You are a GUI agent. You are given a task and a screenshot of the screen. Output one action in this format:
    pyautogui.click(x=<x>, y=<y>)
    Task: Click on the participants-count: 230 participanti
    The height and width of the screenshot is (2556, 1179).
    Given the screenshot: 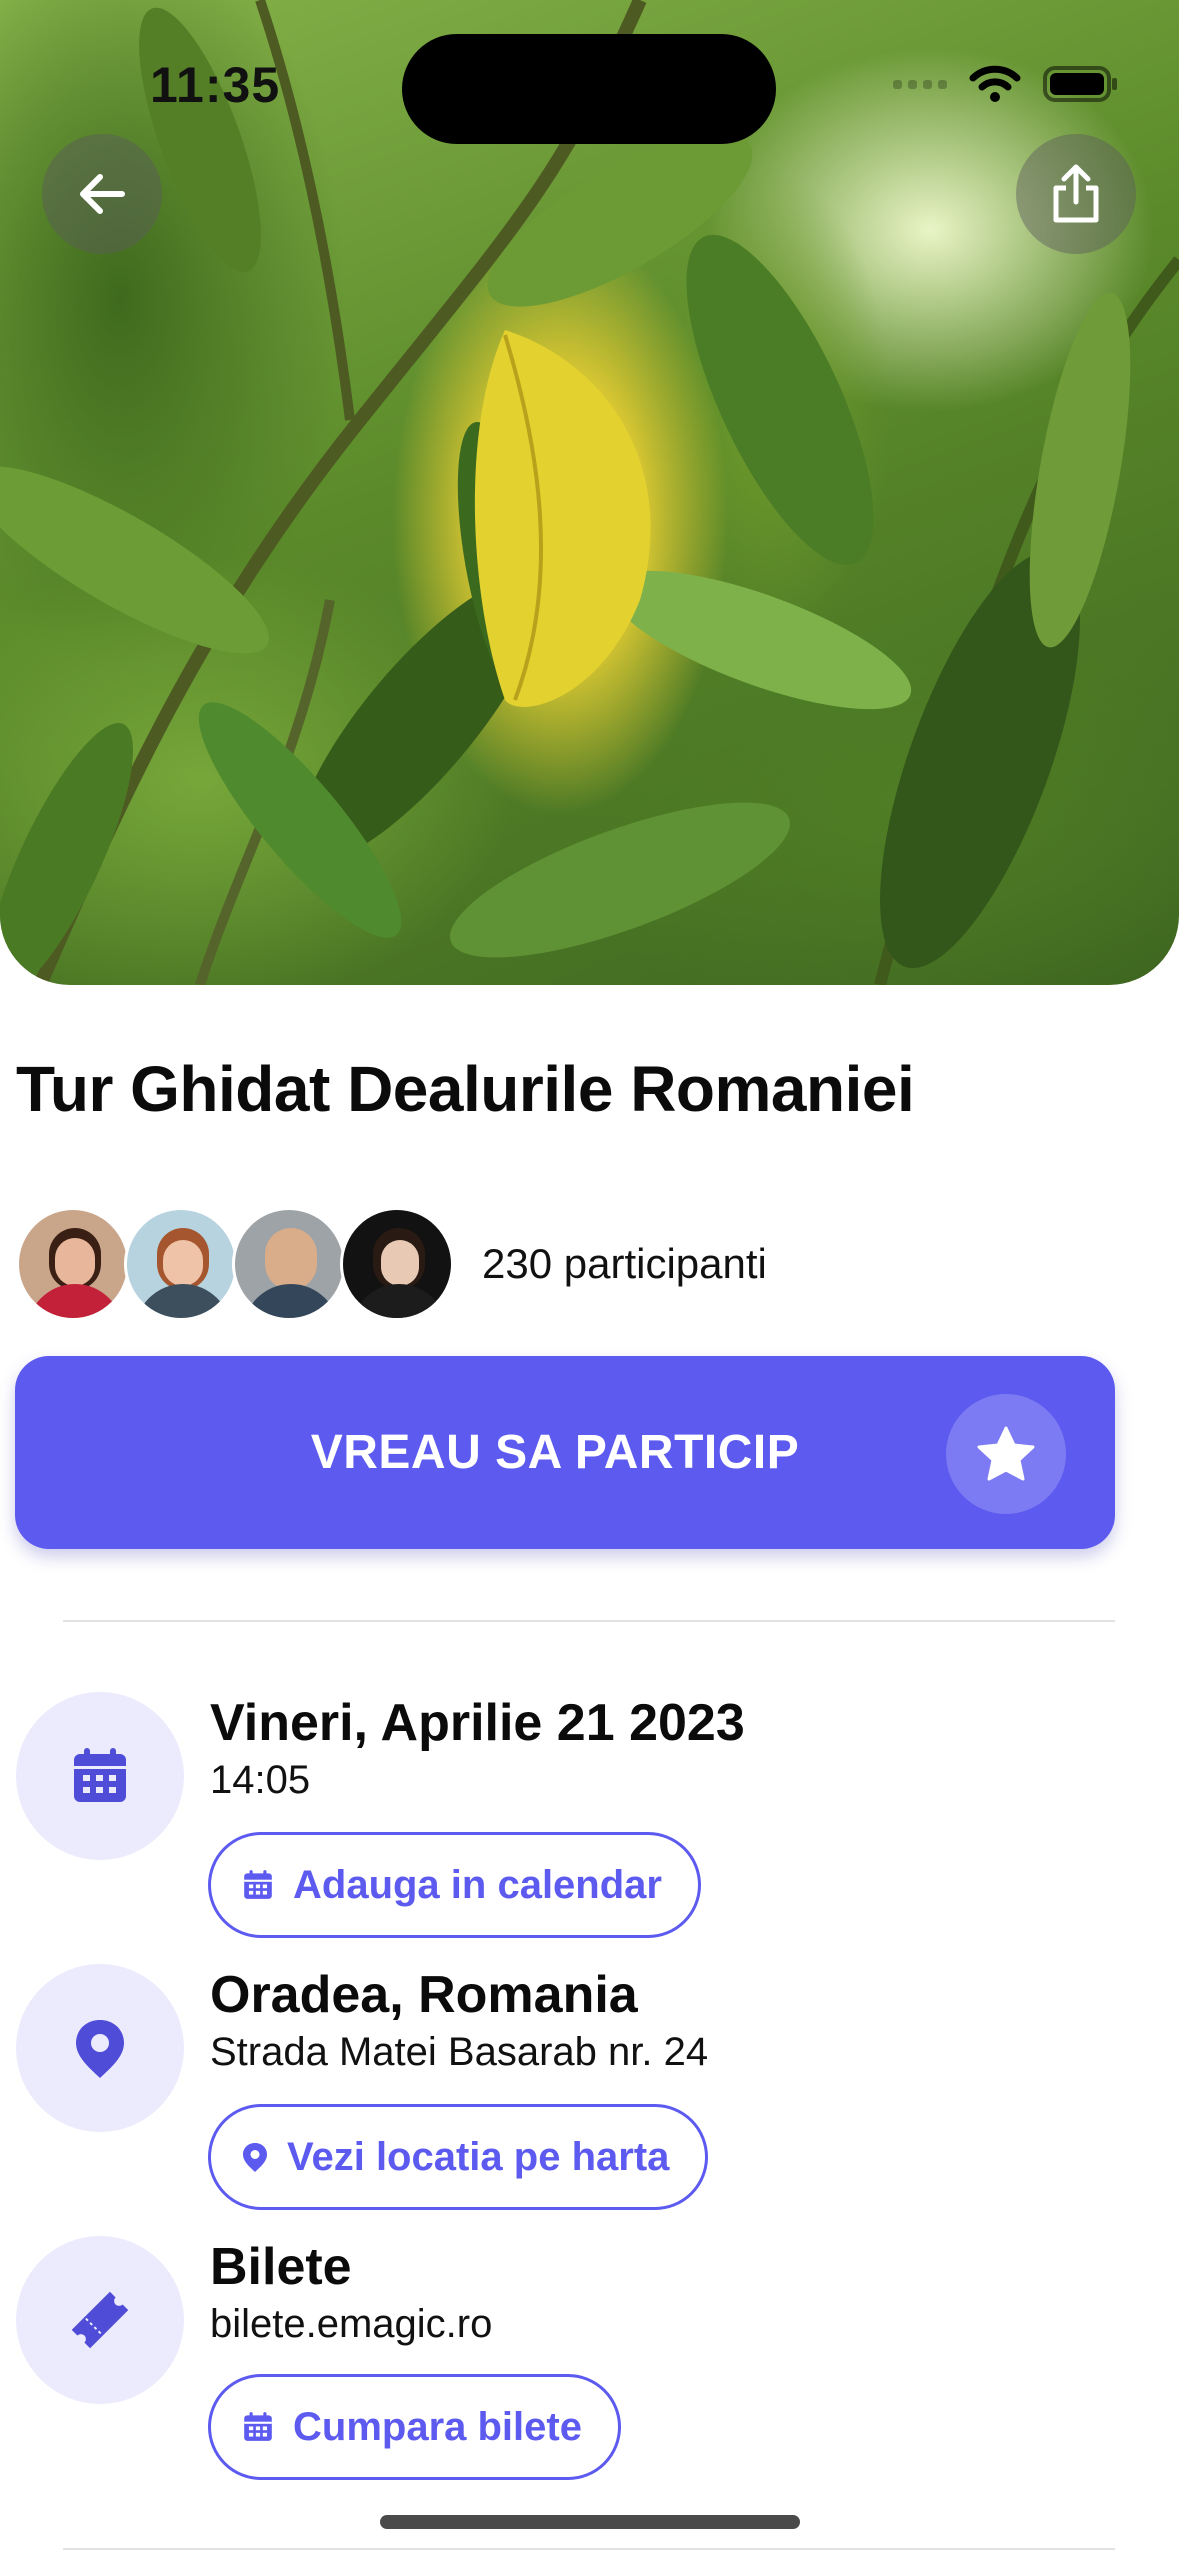 What is the action you would take?
    pyautogui.click(x=624, y=1263)
    